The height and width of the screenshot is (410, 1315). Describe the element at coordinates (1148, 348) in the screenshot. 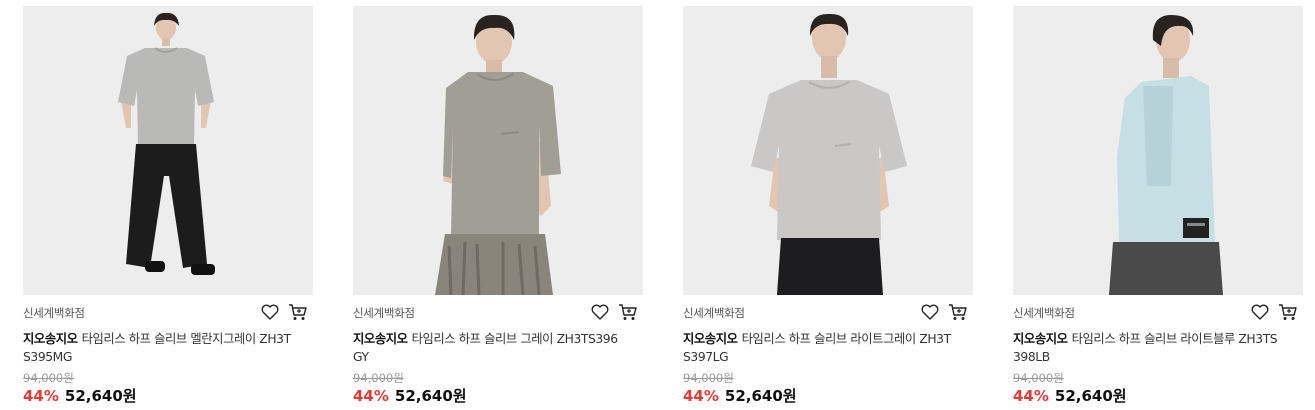

I see `product-title: 지오송지오 타임리스 하프 슬리브 라이트블루 ZH3TS398LB` at that location.